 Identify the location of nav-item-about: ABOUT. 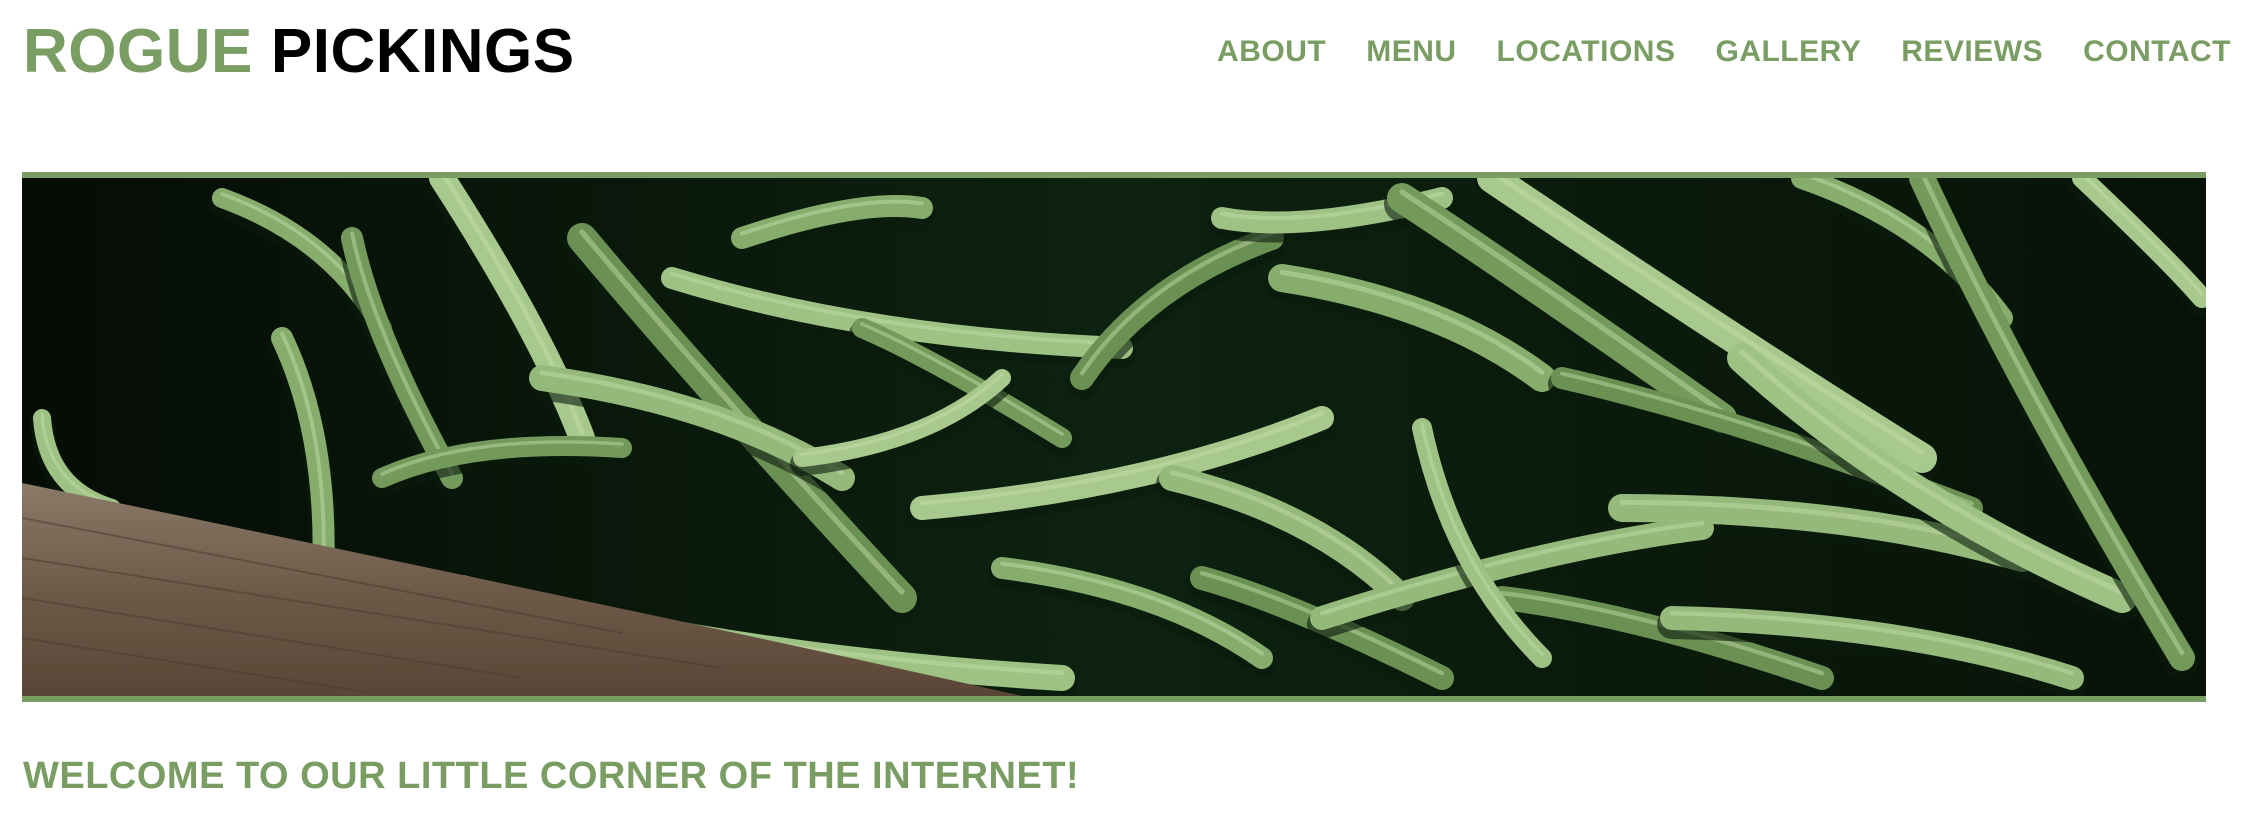
(1271, 52).